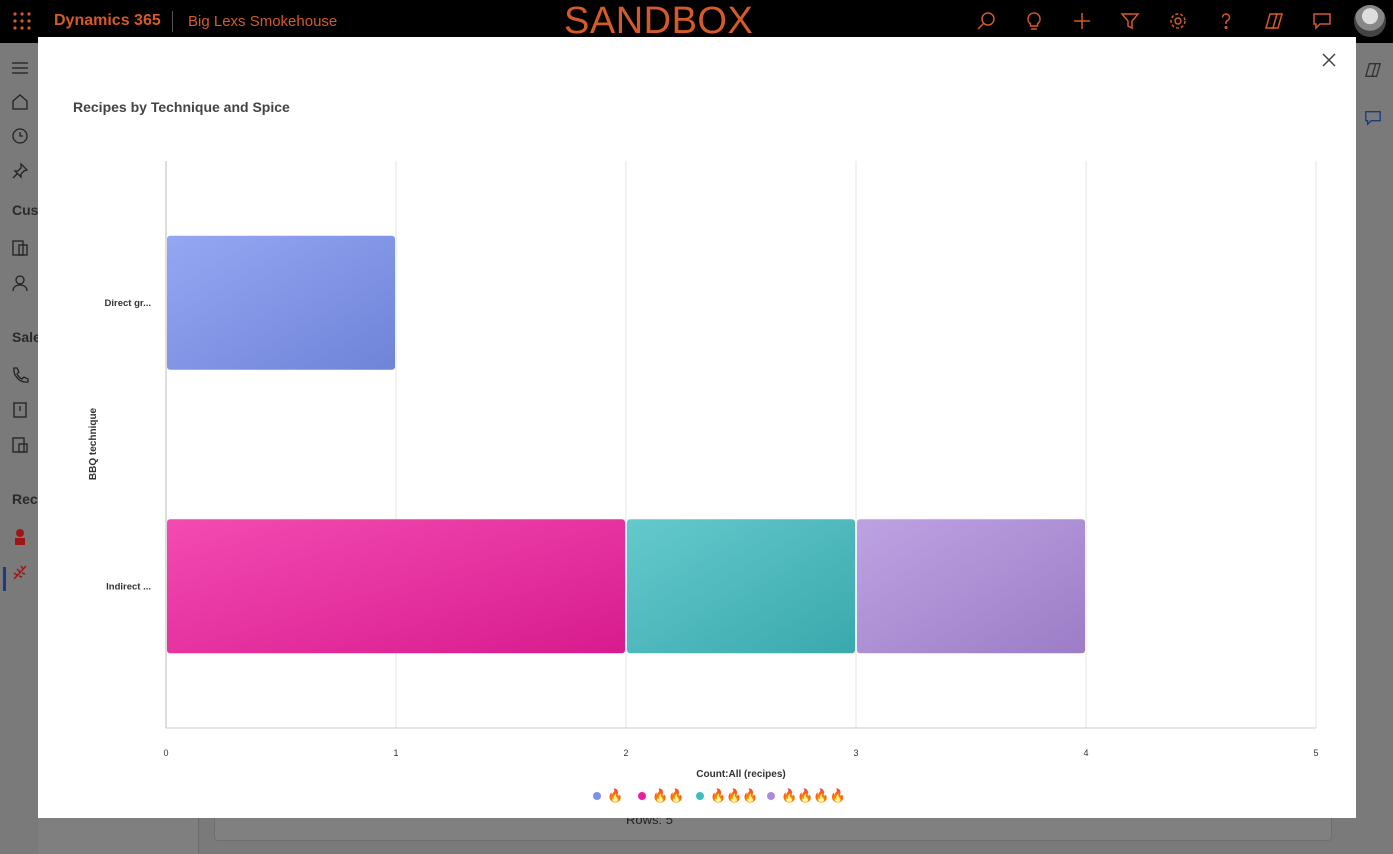 The image size is (1393, 854). I want to click on legend-item: 🔥🔥, so click(661, 796).